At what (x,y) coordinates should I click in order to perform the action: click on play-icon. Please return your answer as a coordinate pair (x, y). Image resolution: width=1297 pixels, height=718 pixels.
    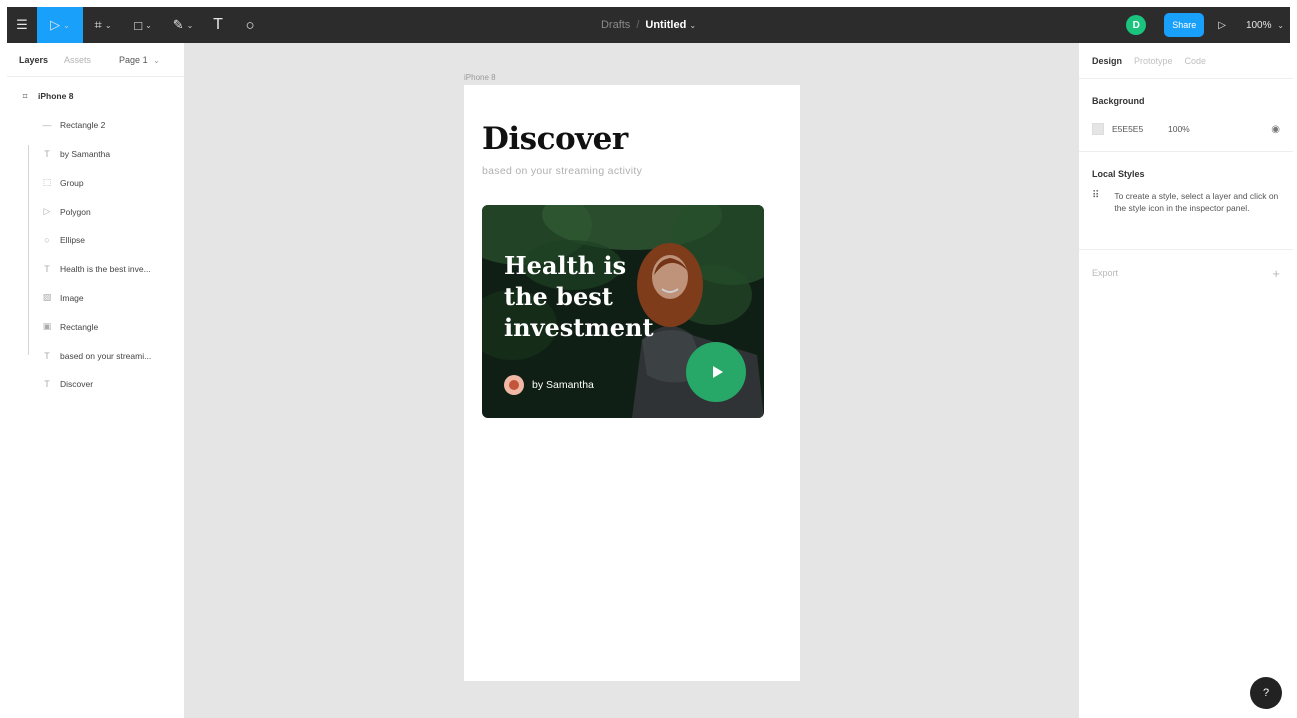
    Looking at the image, I should click on (717, 372).